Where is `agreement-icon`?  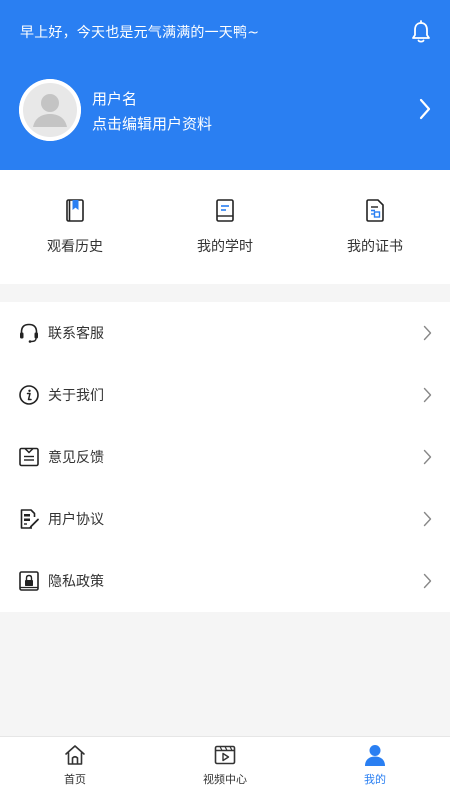 agreement-icon is located at coordinates (29, 519).